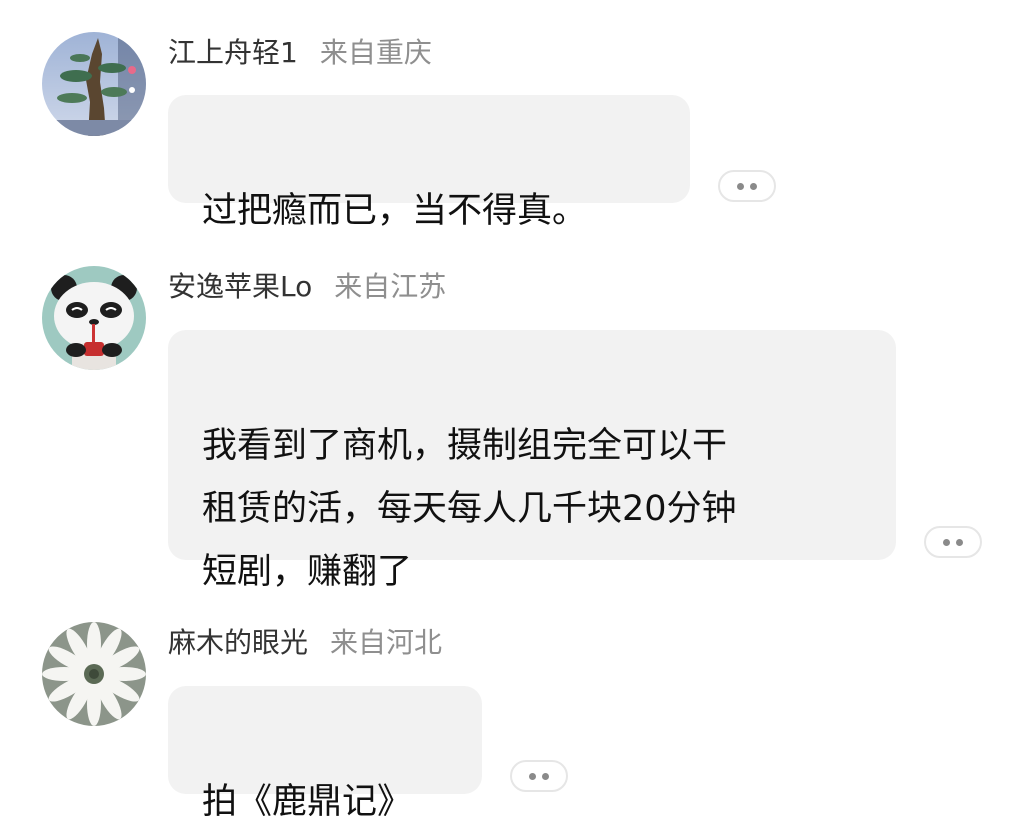  Describe the element at coordinates (94, 674) in the screenshot. I see `flower-avatar` at that location.